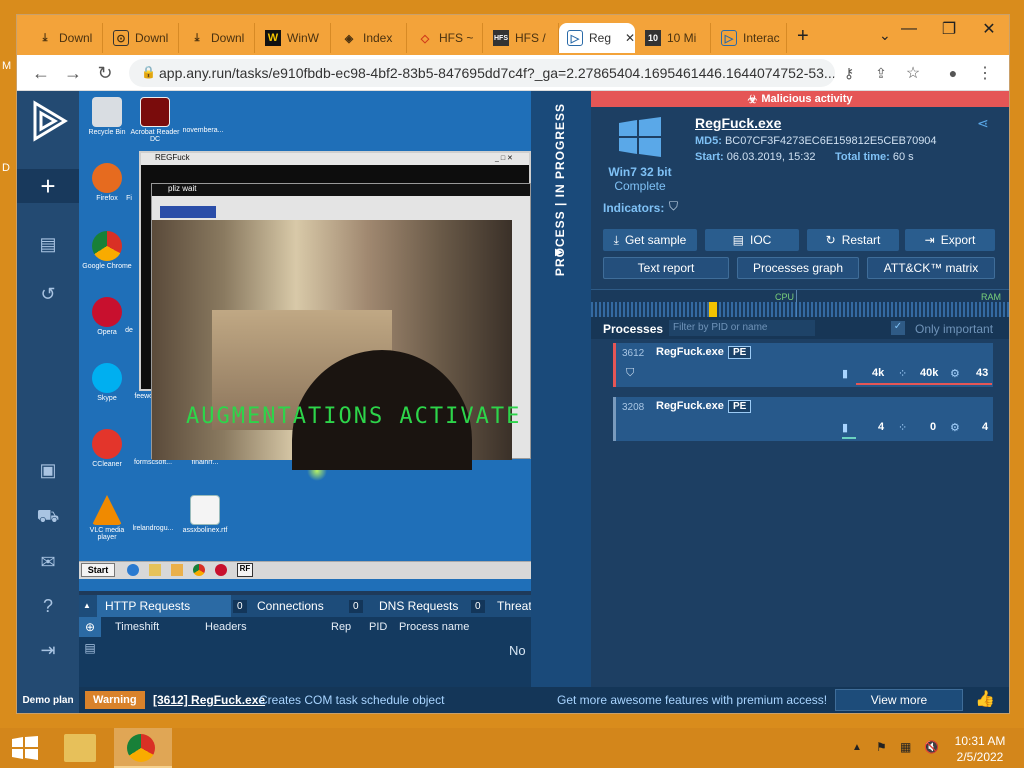 The image size is (1024, 768). Describe the element at coordinates (950, 240) in the screenshot. I see `export-button: ⇥ Export` at that location.